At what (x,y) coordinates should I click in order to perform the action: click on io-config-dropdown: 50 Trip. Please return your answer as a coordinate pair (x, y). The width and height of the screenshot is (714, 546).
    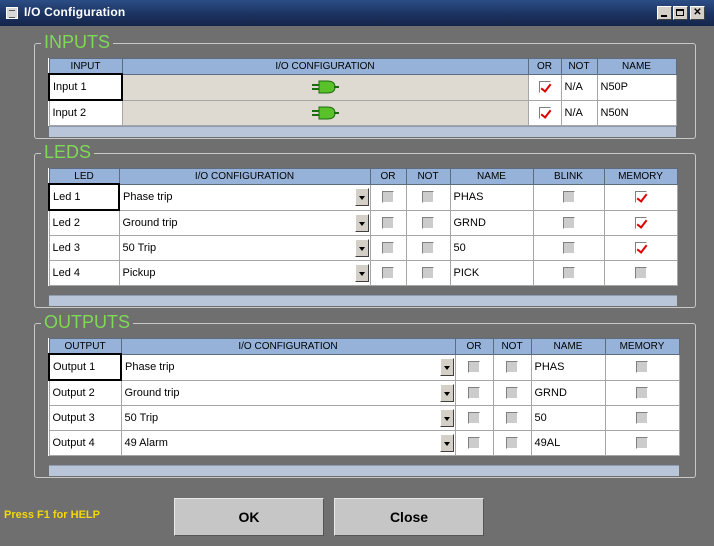
    Looking at the image, I should click on (244, 248).